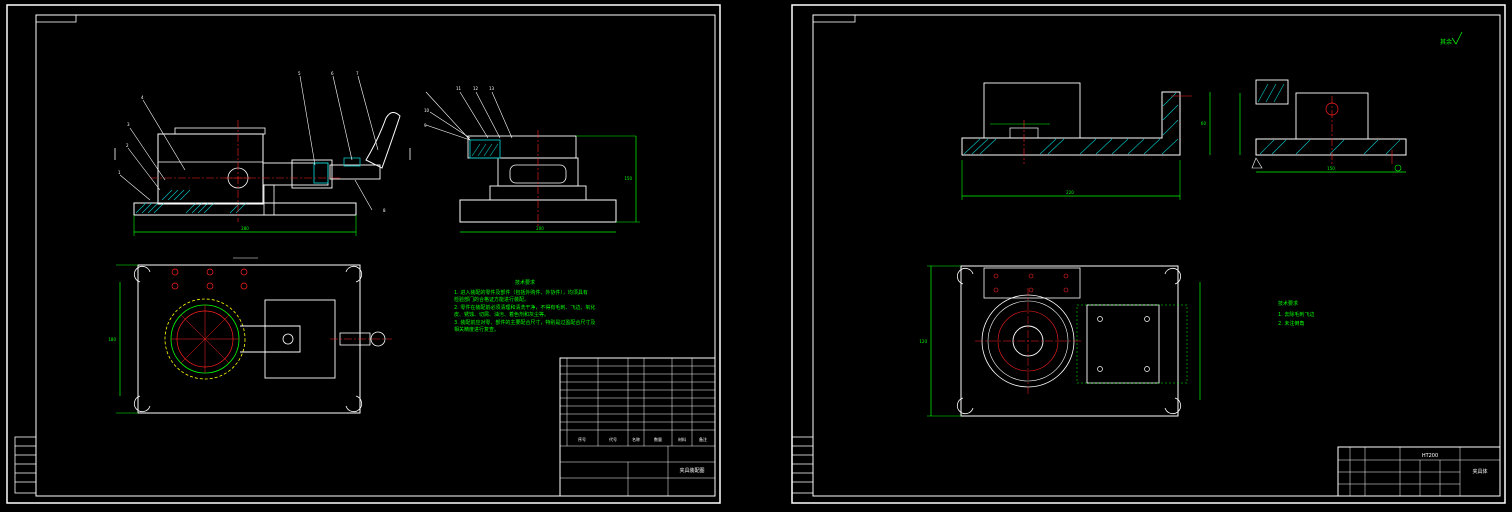 Image resolution: width=1512 pixels, height=512 pixels. Describe the element at coordinates (525, 282) in the screenshot. I see `left-notes-heading: 技术要求` at that location.